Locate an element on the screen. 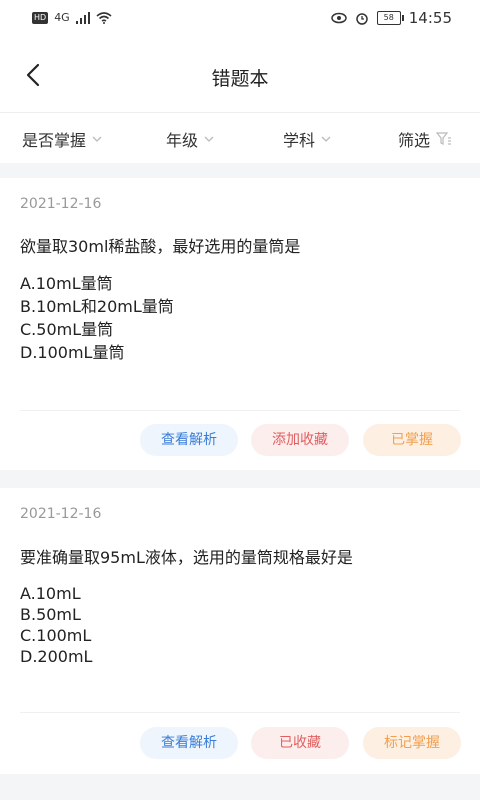 Image resolution: width=480 pixels, height=800 pixels. filter-grade: 年级 is located at coordinates (190, 139).